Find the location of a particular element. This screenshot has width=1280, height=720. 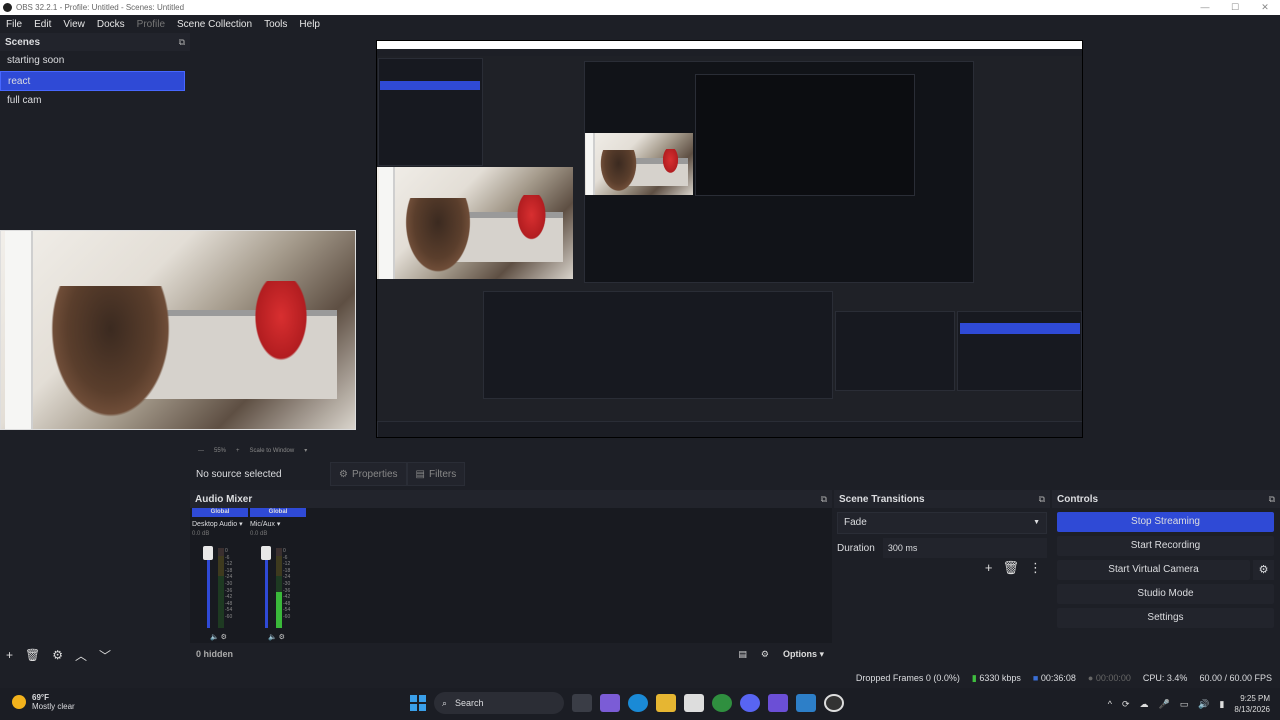

transition-select: Fade ▼ is located at coordinates (942, 523).